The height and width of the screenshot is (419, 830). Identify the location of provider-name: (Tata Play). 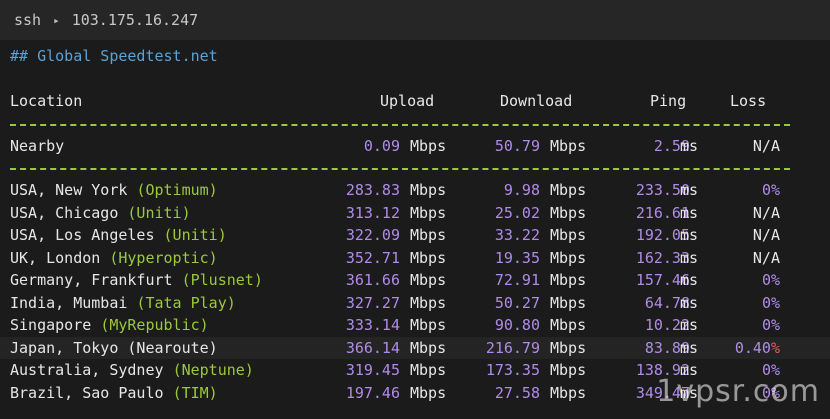
(186, 302).